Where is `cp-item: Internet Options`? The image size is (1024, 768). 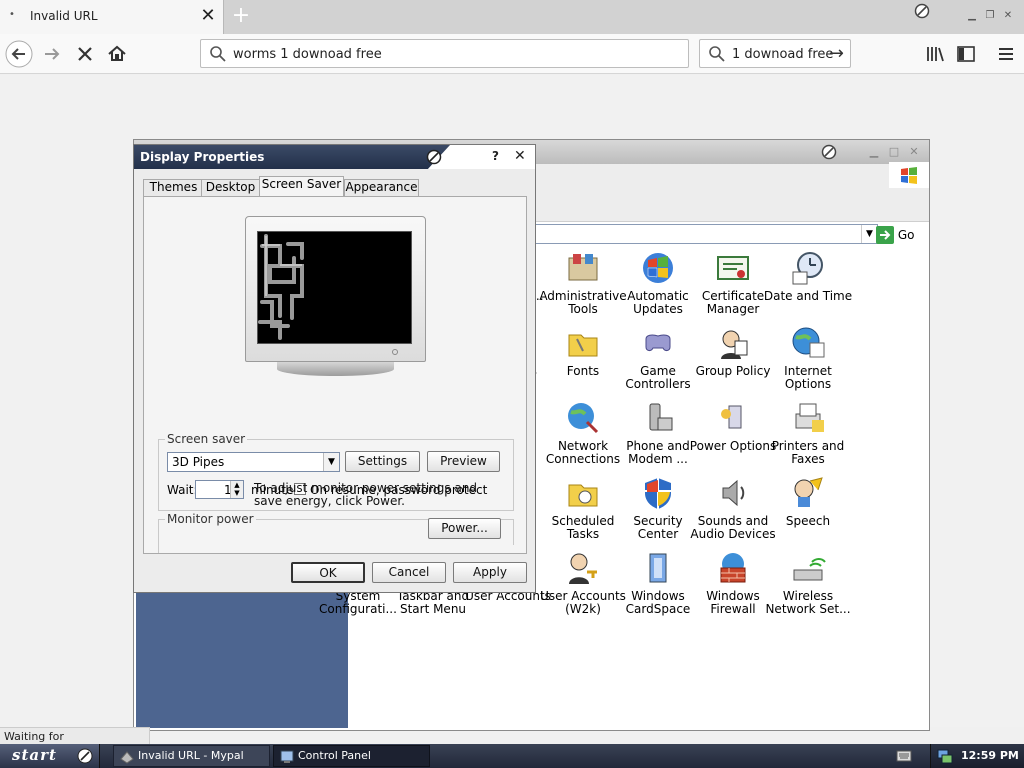 cp-item: Internet Options is located at coordinates (808, 360).